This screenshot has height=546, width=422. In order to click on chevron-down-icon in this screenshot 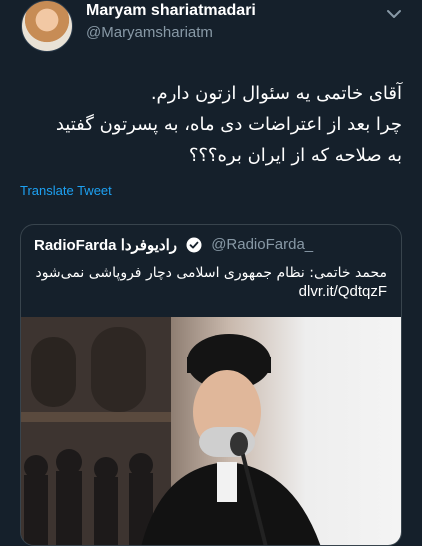, I will do `click(394, 14)`.